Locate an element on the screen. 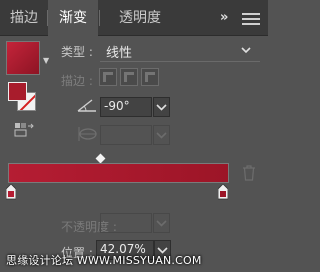  angle-icon is located at coordinates (86, 105).